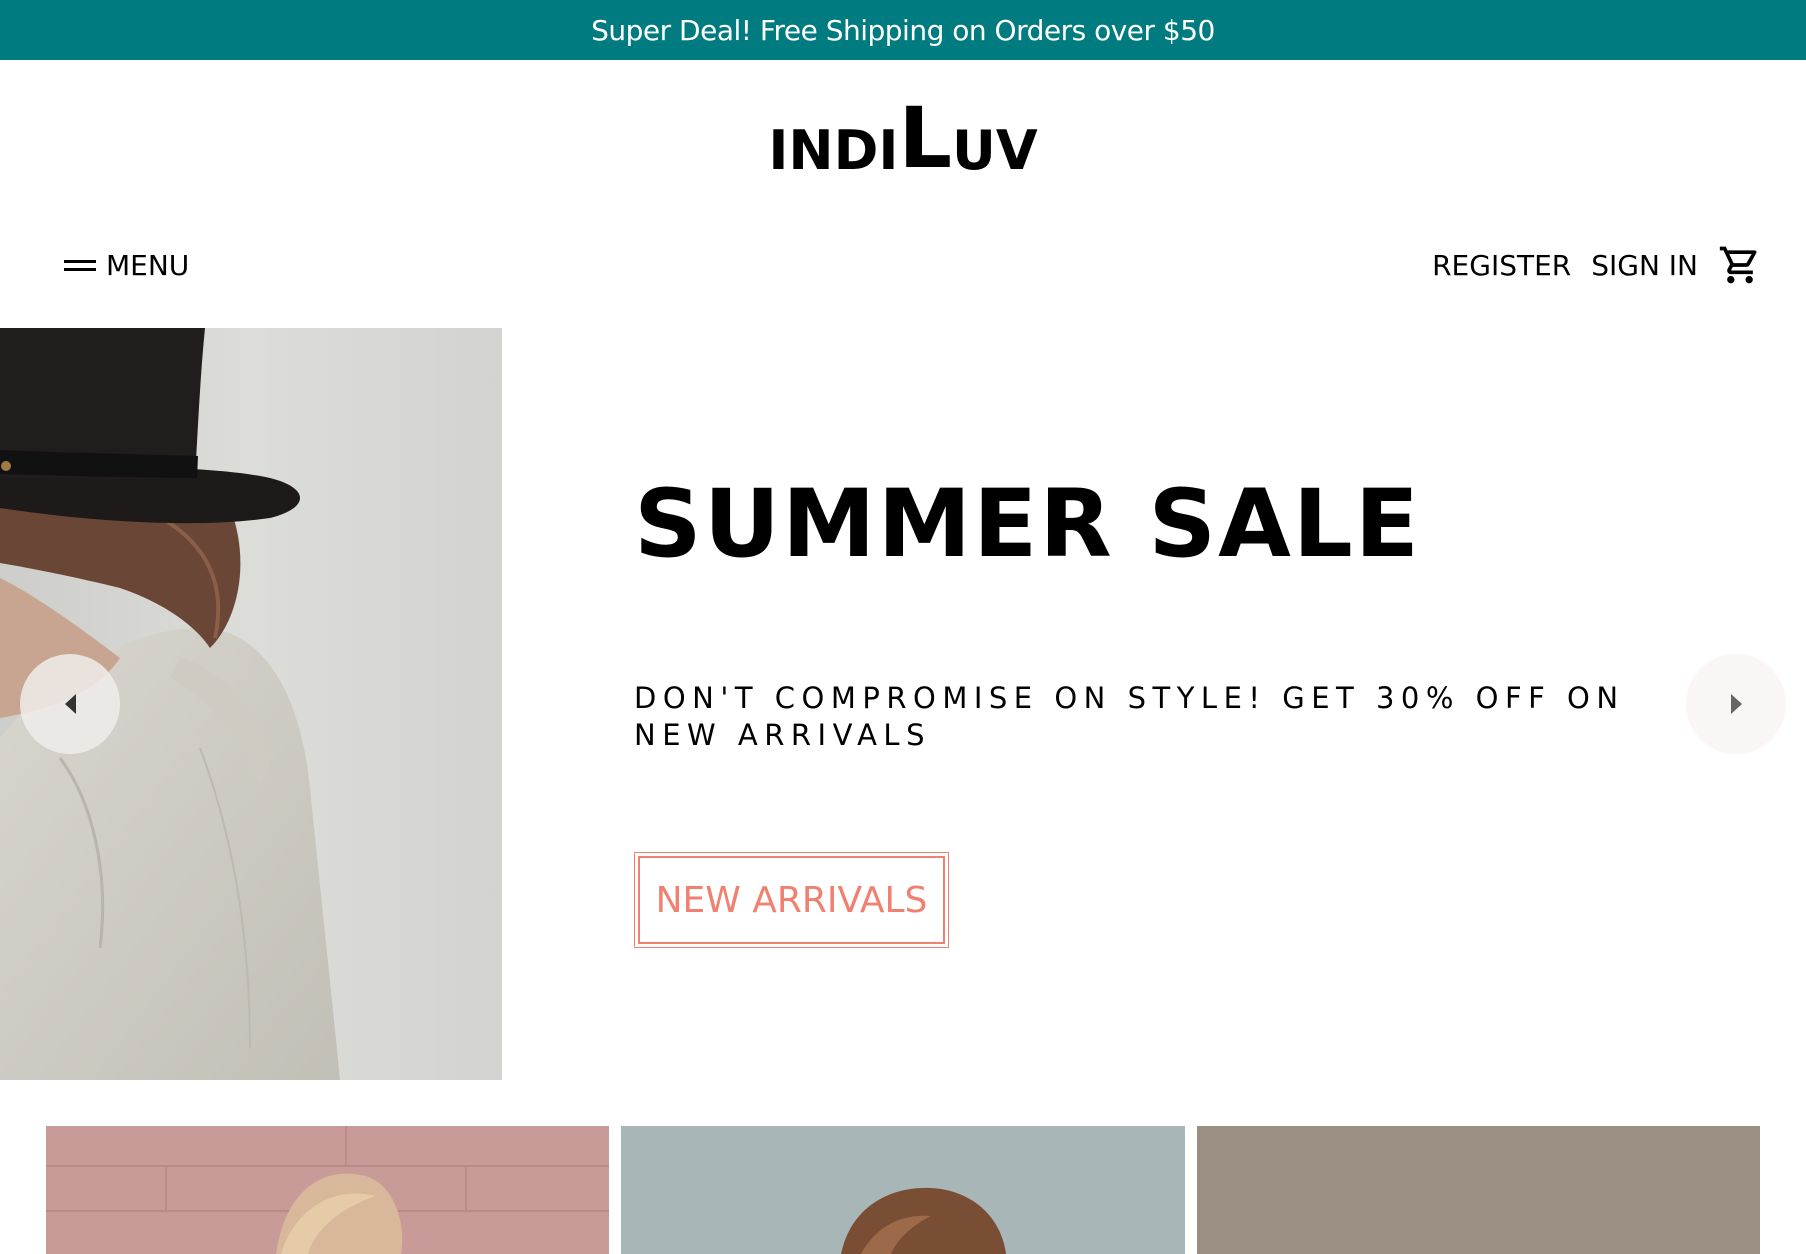 This screenshot has height=1254, width=1806. Describe the element at coordinates (1740, 265) in the screenshot. I see `shopping-cart-icon` at that location.